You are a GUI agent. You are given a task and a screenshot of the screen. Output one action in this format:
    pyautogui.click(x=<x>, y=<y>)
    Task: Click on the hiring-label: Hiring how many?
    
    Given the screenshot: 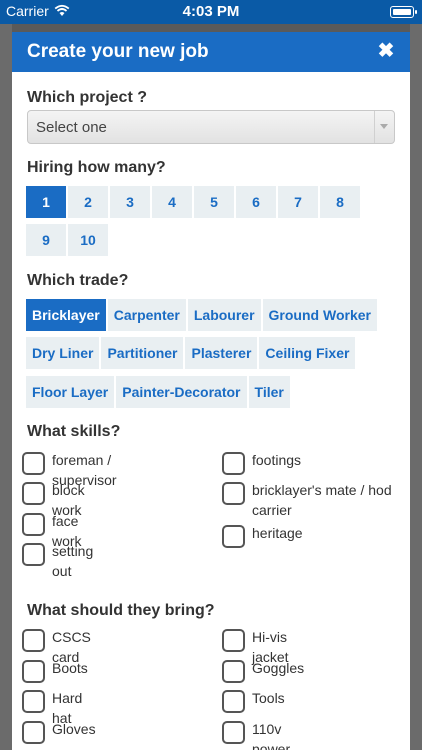 What is the action you would take?
    pyautogui.click(x=96, y=167)
    